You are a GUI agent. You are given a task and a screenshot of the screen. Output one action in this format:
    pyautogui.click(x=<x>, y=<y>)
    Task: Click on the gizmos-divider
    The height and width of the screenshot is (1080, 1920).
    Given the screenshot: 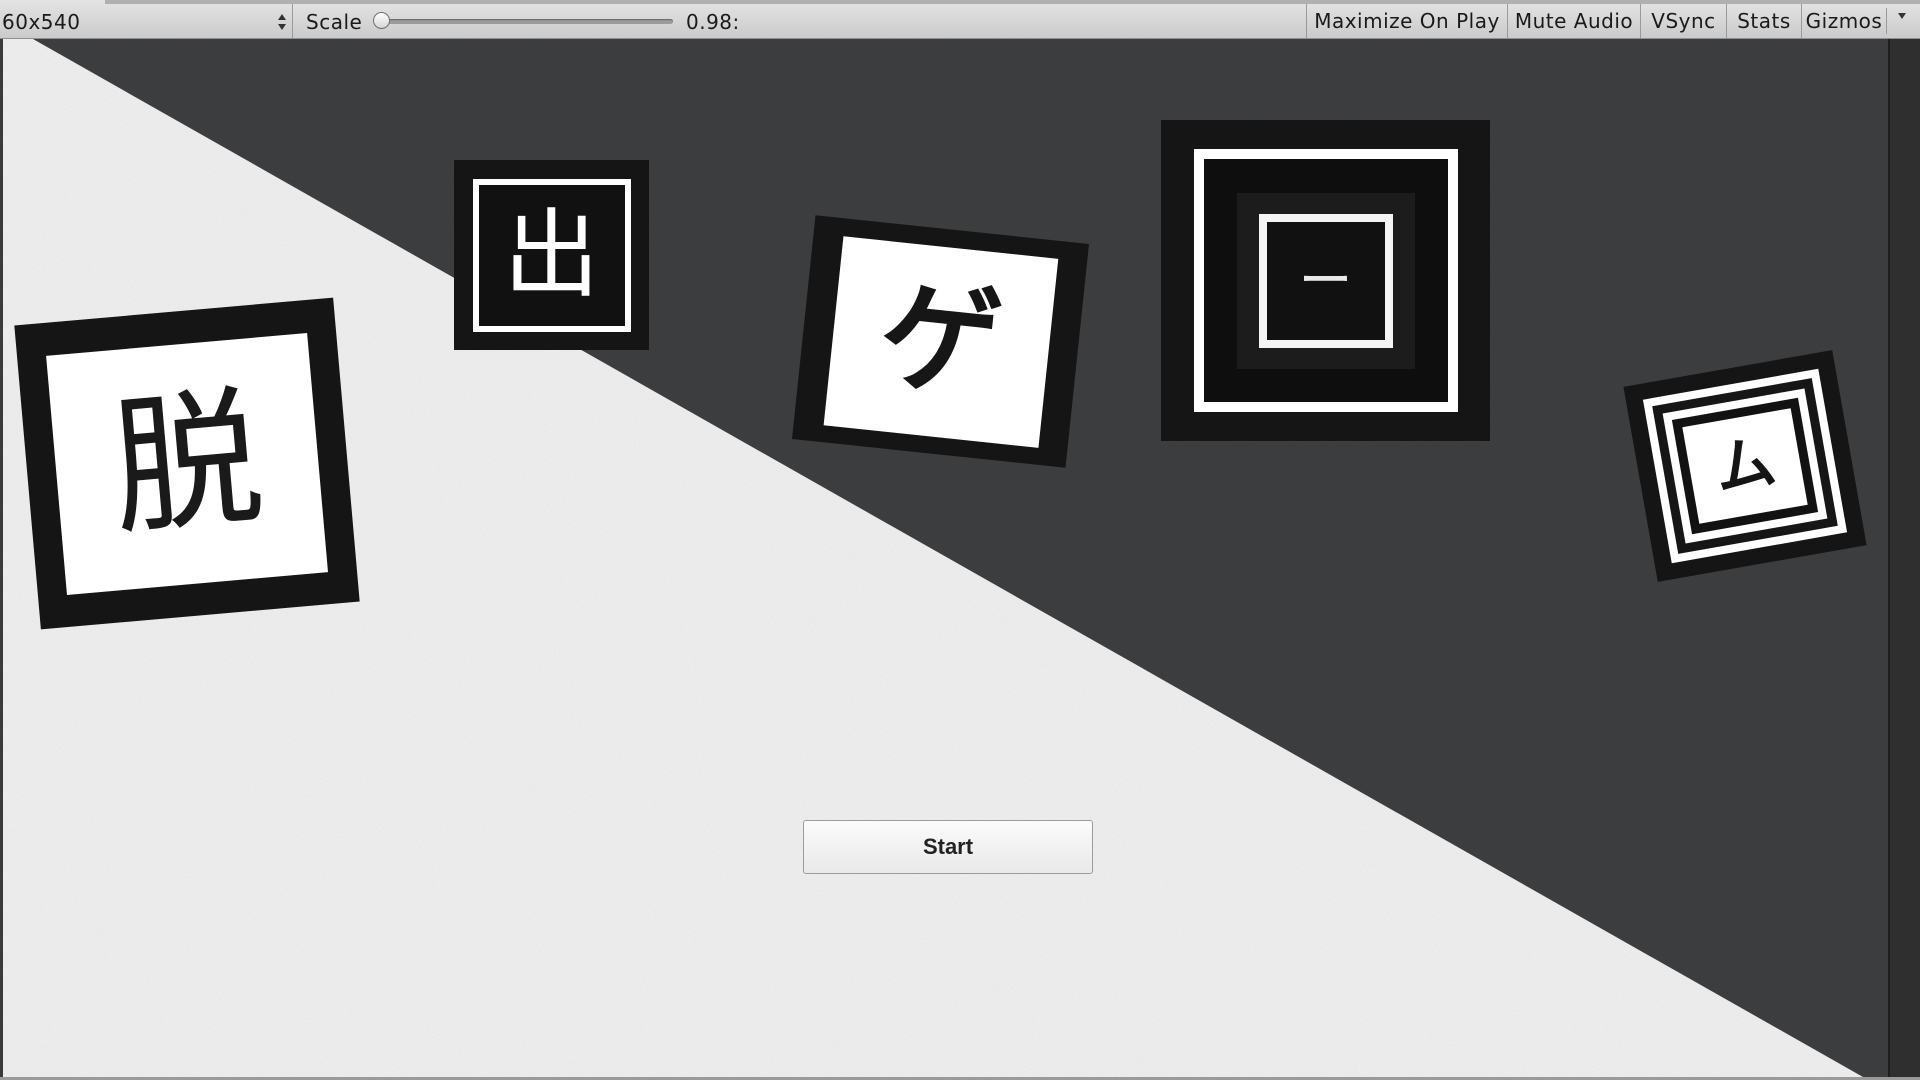 What is the action you would take?
    pyautogui.click(x=1886, y=21)
    